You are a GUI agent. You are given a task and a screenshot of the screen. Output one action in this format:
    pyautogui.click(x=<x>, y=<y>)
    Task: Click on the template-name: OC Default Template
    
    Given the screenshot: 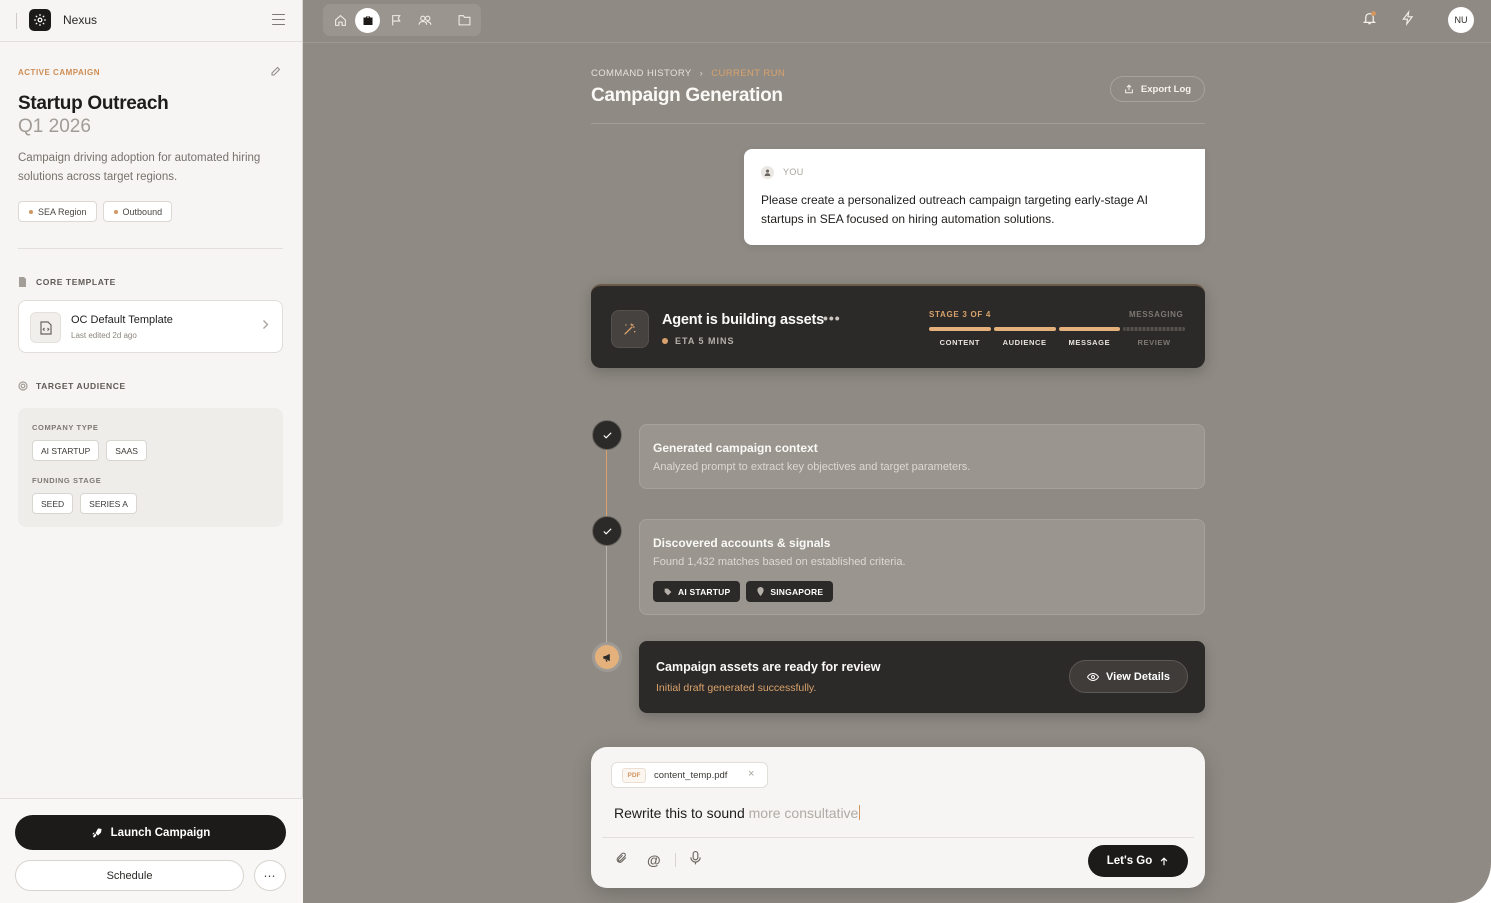 What is the action you would take?
    pyautogui.click(x=122, y=320)
    